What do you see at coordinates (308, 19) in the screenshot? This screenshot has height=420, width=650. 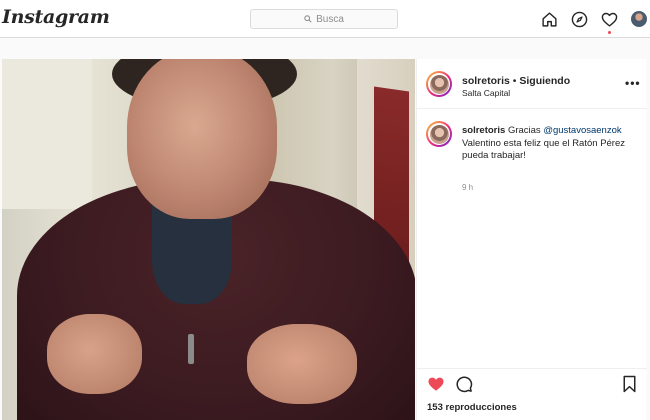 I see `search-icon` at bounding box center [308, 19].